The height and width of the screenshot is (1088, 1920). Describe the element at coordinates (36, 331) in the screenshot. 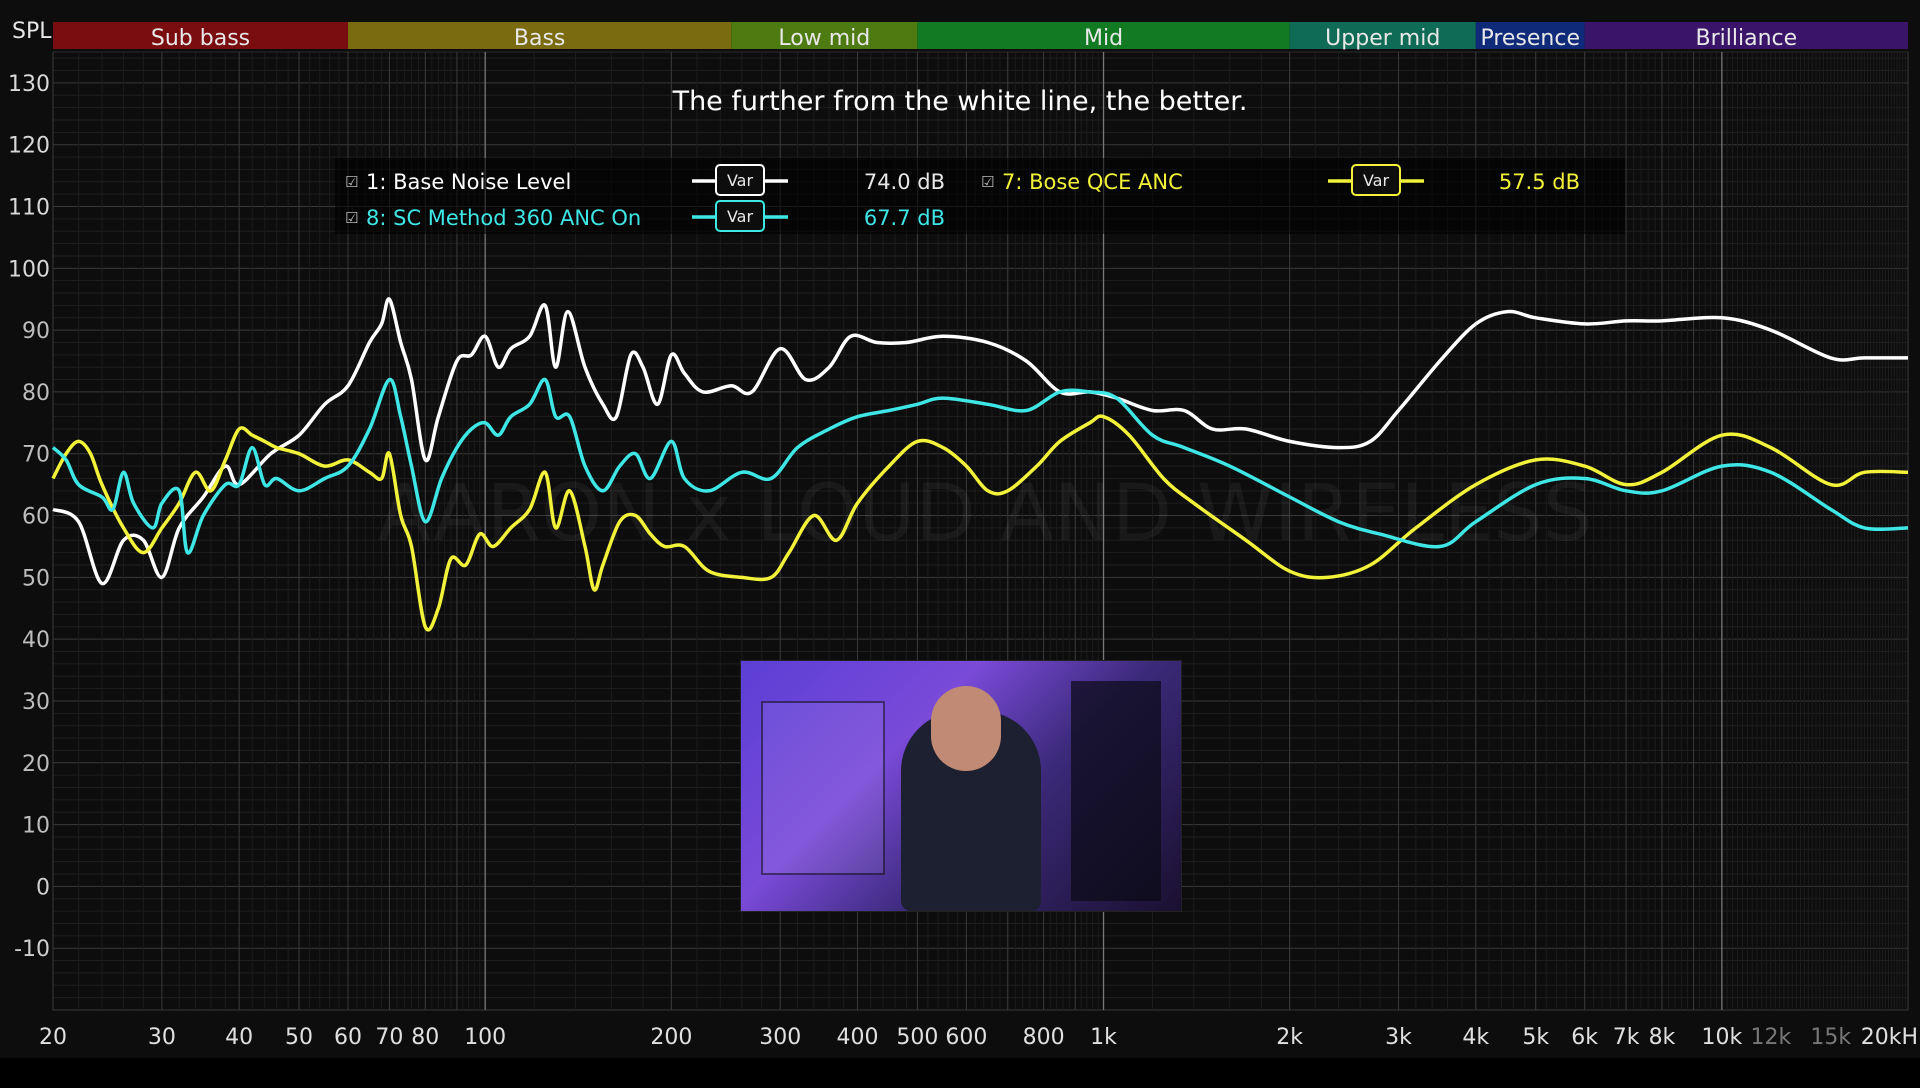

I see `y-tick-label: 90` at that location.